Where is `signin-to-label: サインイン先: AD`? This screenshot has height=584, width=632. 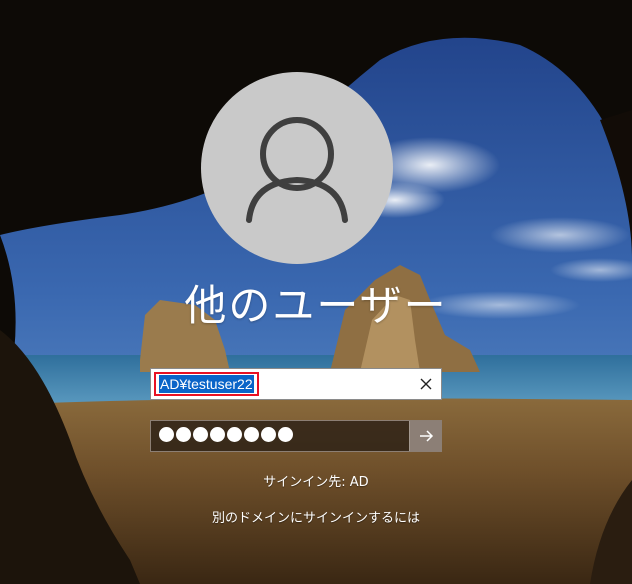 signin-to-label: サインイン先: AD is located at coordinates (316, 482).